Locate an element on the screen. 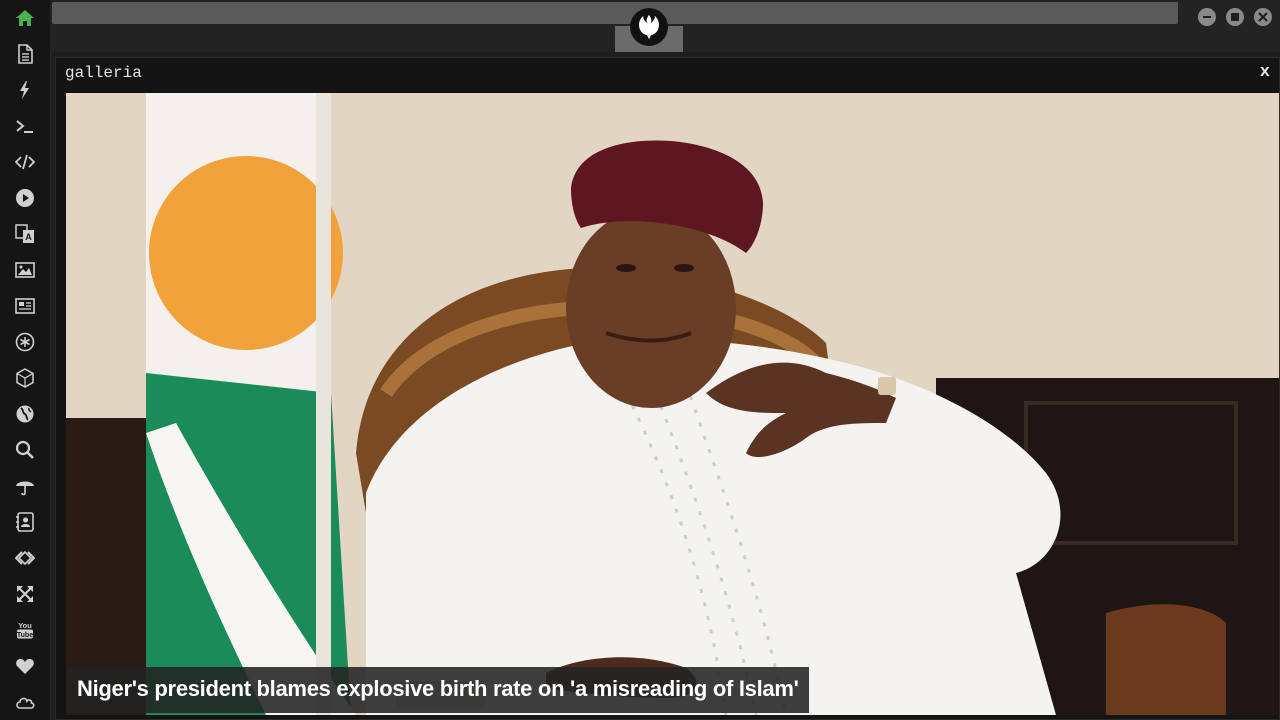 The image size is (1280, 720). top-bar is located at coordinates (665, 26).